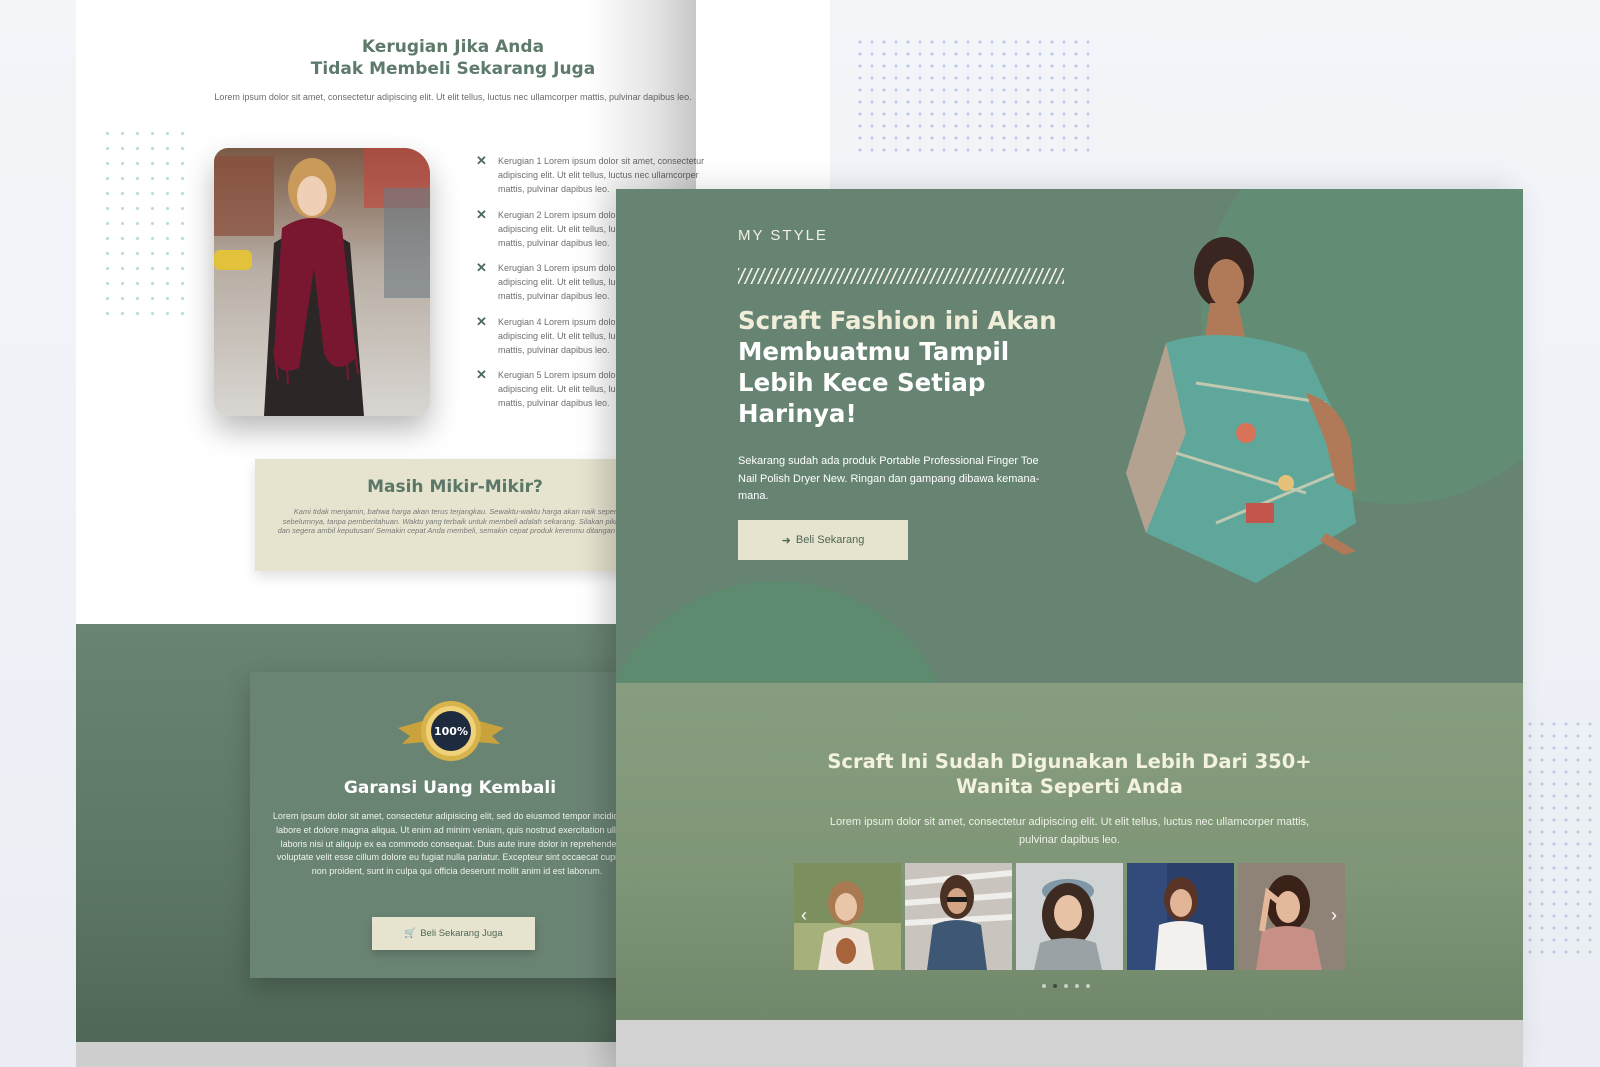 This screenshot has height=1067, width=1600. I want to click on hatch-divider, so click(901, 276).